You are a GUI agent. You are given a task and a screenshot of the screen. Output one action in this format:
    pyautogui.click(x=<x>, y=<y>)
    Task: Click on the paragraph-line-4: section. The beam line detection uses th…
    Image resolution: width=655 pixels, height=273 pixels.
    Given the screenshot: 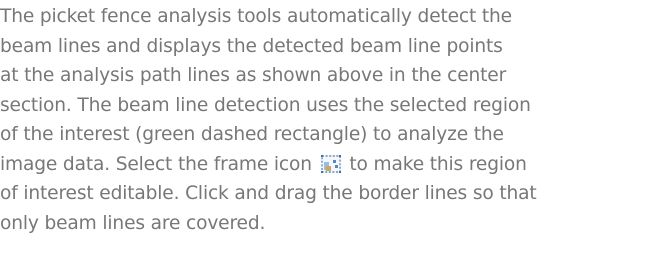 What is the action you would take?
    pyautogui.click(x=265, y=105)
    